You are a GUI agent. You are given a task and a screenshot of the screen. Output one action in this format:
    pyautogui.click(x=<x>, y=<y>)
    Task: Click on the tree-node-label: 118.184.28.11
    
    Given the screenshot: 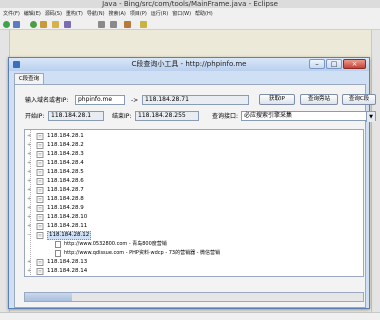 What is the action you would take?
    pyautogui.click(x=67, y=226)
    